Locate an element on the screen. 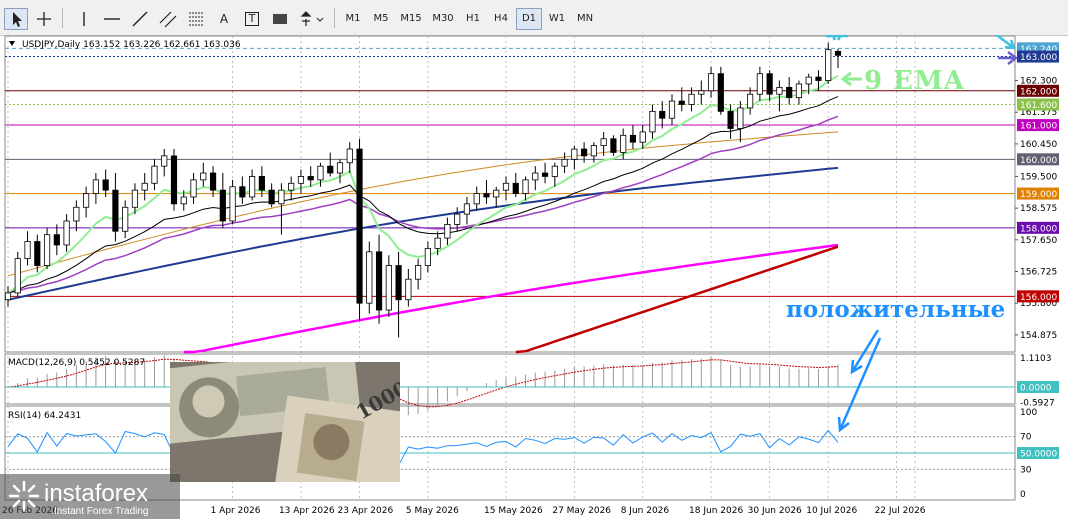 Image resolution: width=1068 pixels, height=519 pixels. price-level-label-text: 163.000 is located at coordinates (1038, 58).